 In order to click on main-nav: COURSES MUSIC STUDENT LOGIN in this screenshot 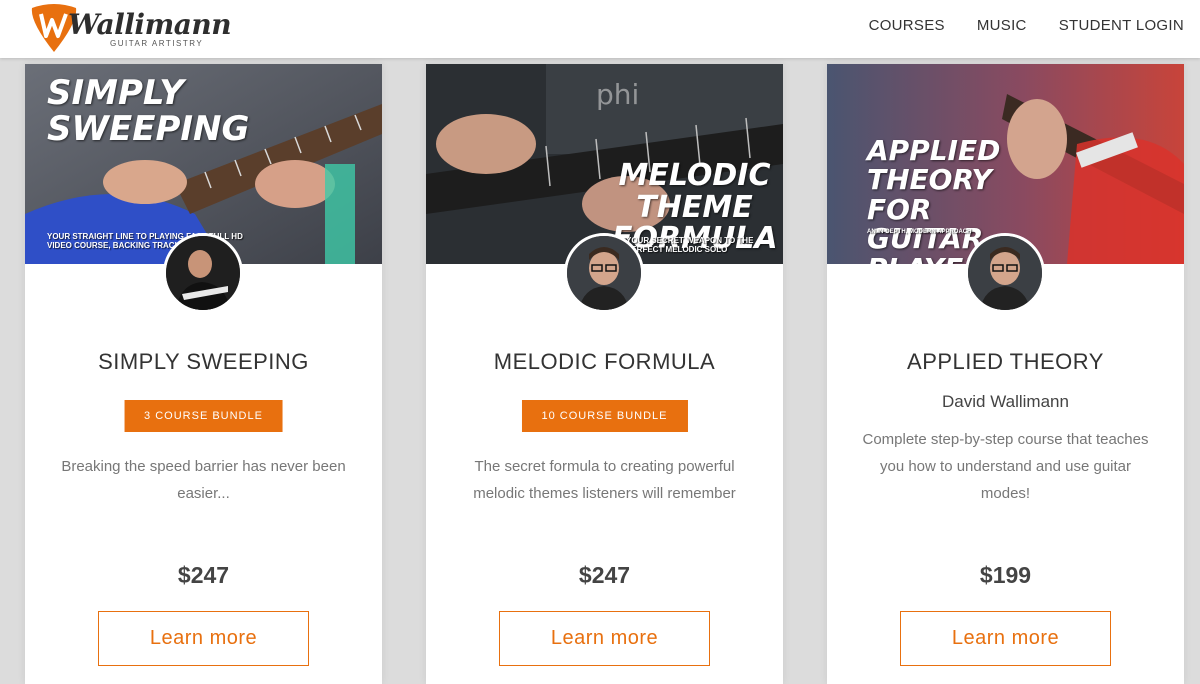, I will do `click(1026, 25)`.